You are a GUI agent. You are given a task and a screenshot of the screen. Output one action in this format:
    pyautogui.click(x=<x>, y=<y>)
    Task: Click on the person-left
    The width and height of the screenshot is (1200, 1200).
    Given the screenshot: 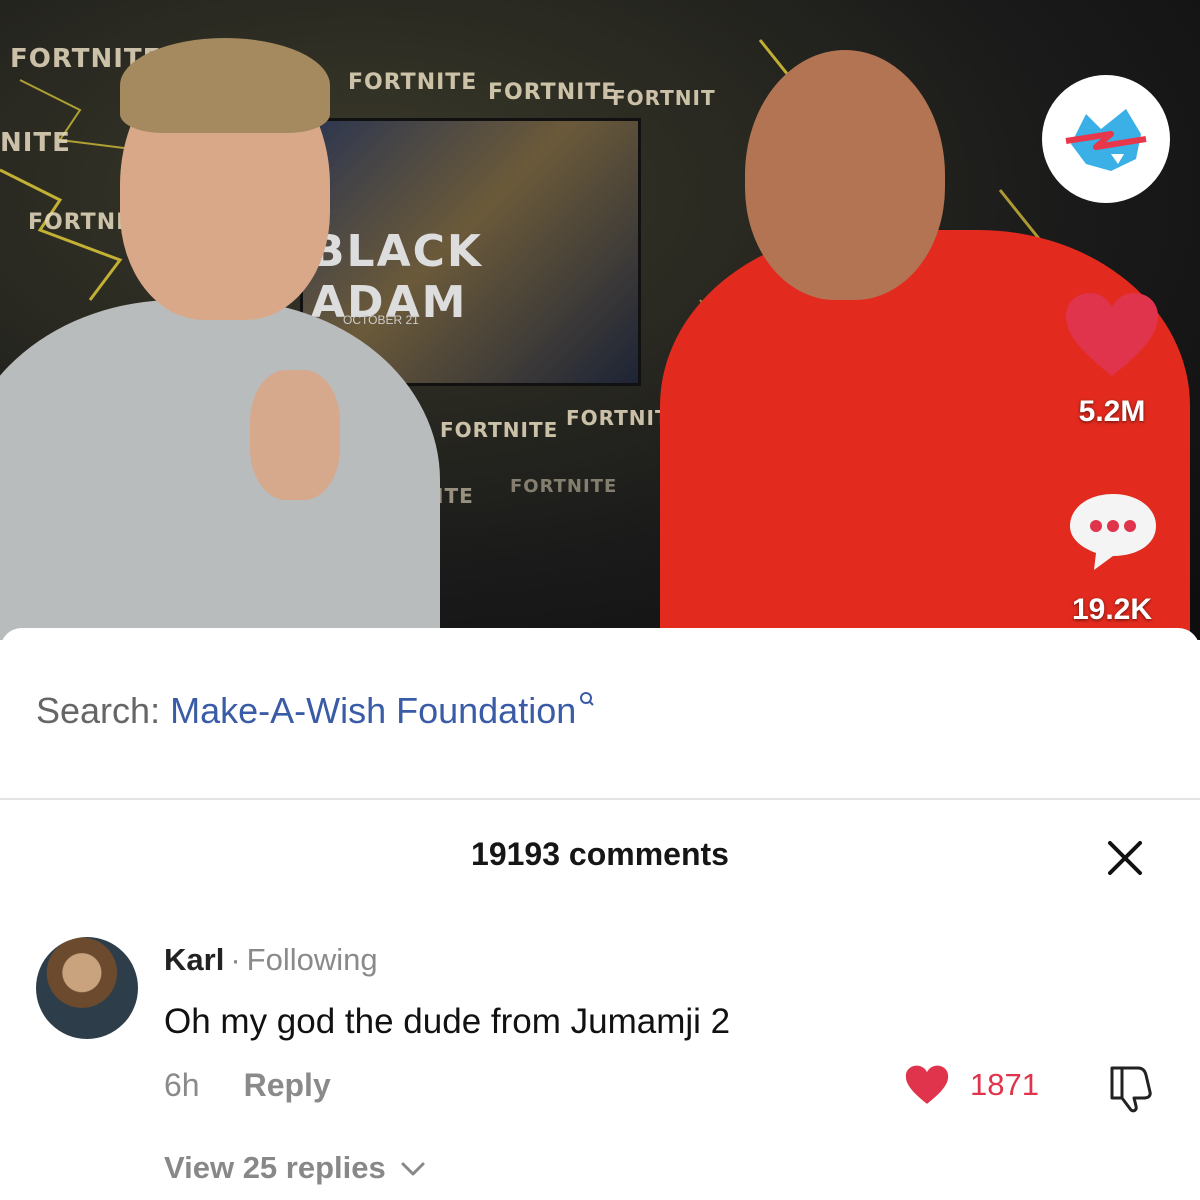 What is the action you would take?
    pyautogui.click(x=220, y=470)
    